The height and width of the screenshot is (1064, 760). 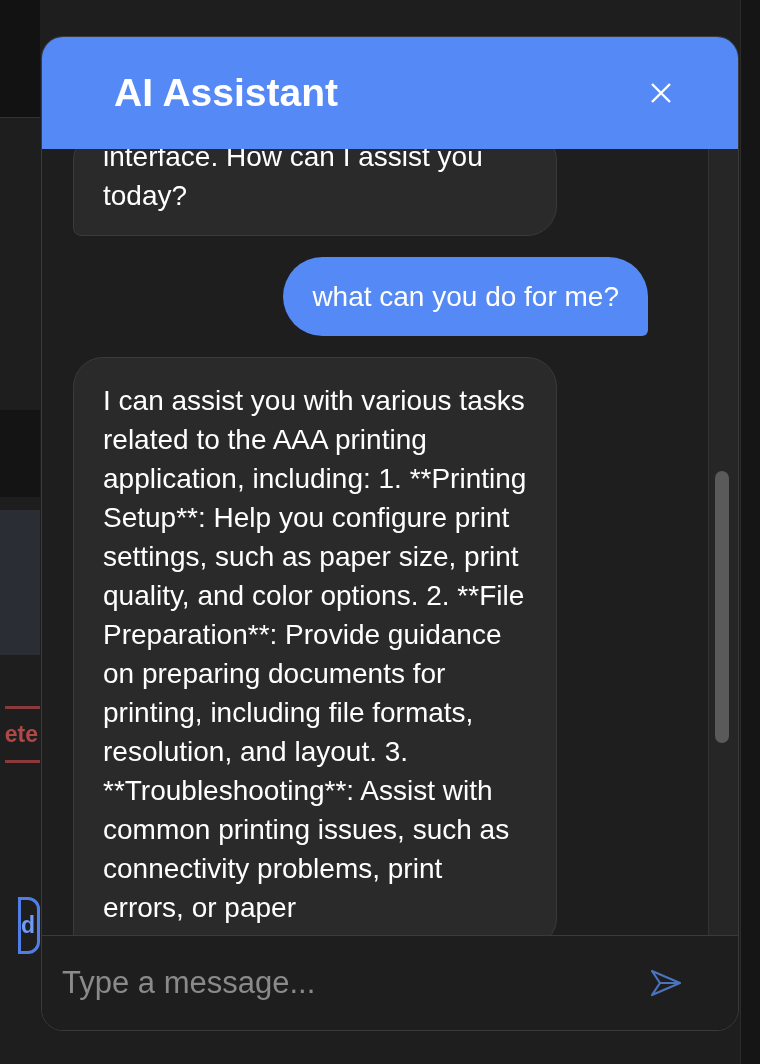 I want to click on scrollbar-thumb, so click(x=722, y=607).